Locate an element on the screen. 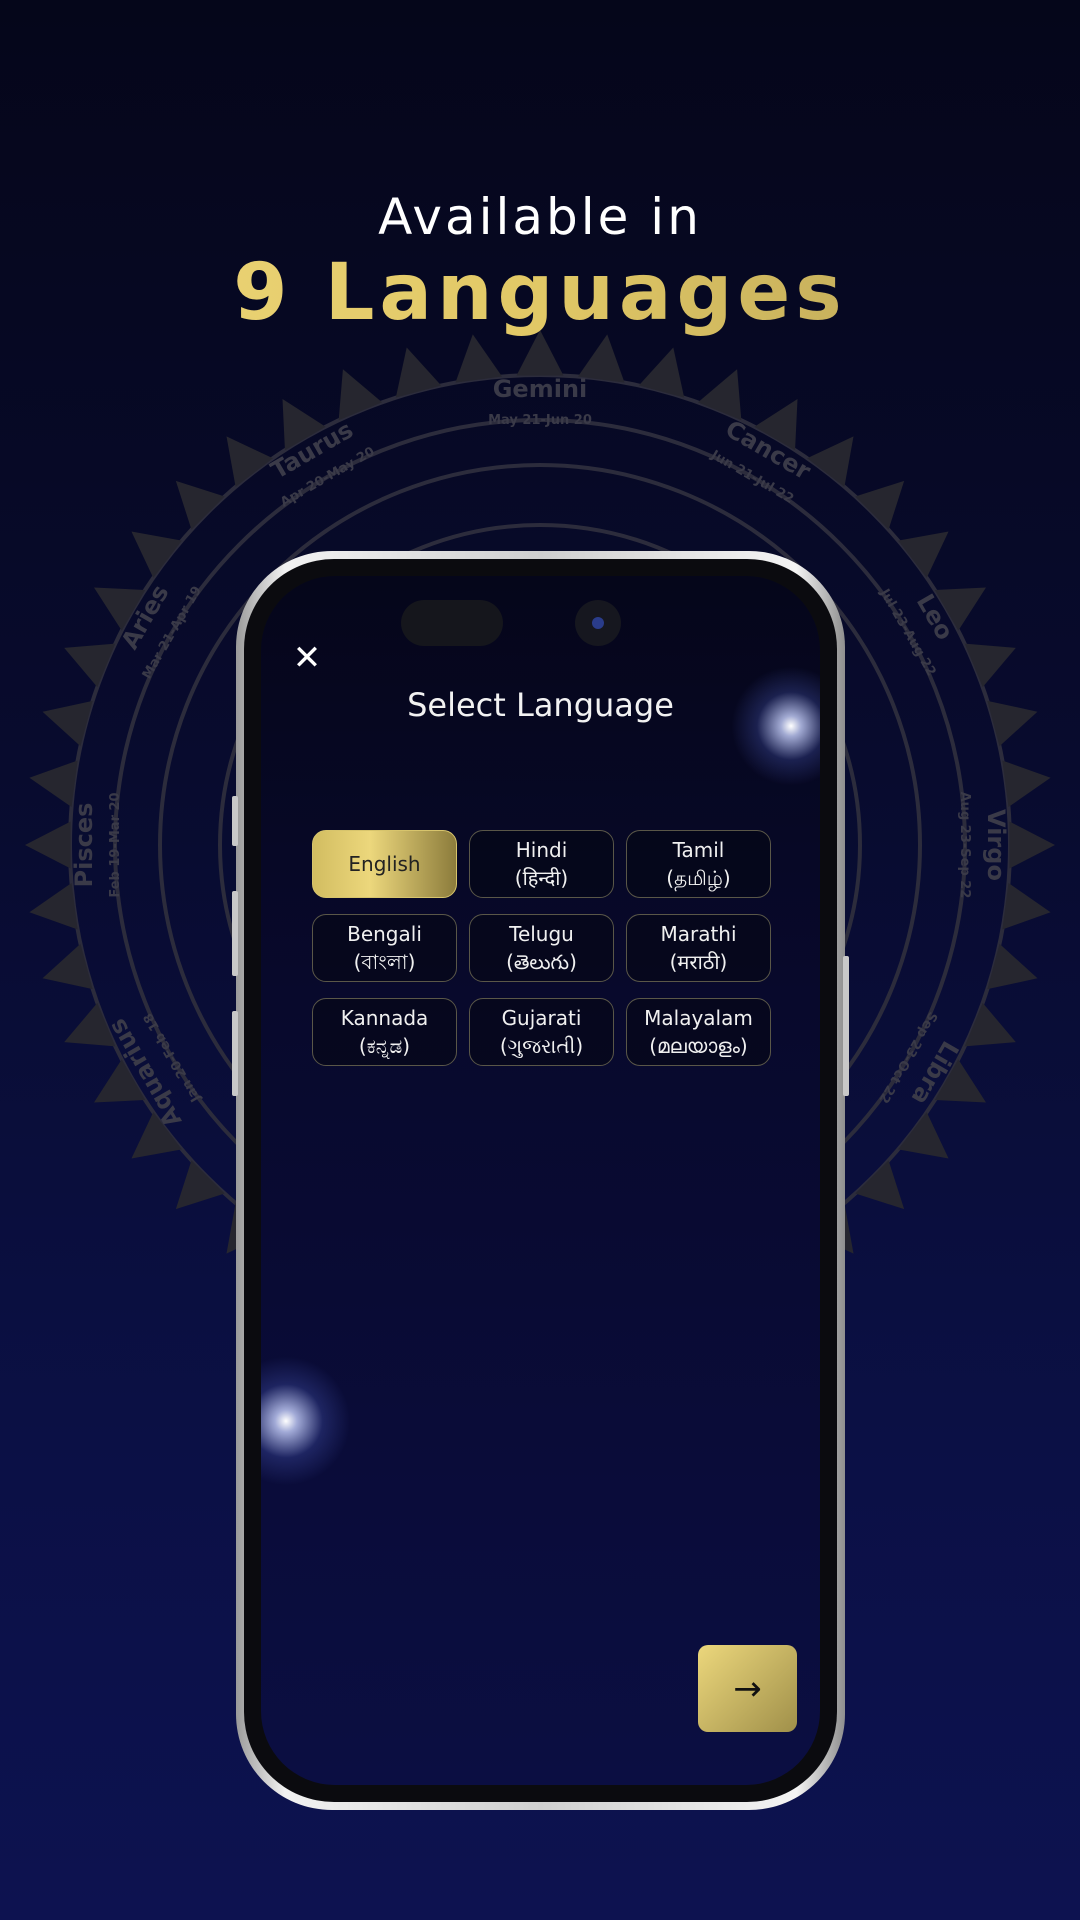 The image size is (1080, 1920). language-native-name: (മലയാളം) is located at coordinates (698, 1046).